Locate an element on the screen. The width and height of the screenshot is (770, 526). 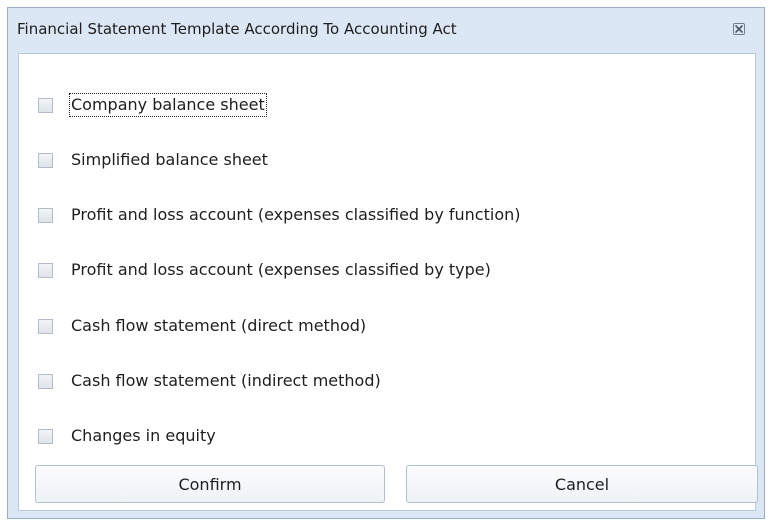
option-company-balance-sheet: Company balance sheet is located at coordinates (152, 105).